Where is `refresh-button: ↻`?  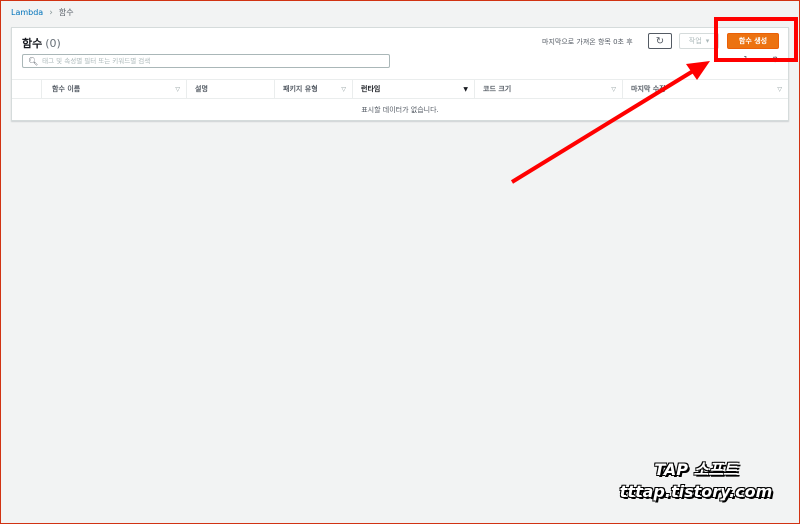 refresh-button: ↻ is located at coordinates (660, 41).